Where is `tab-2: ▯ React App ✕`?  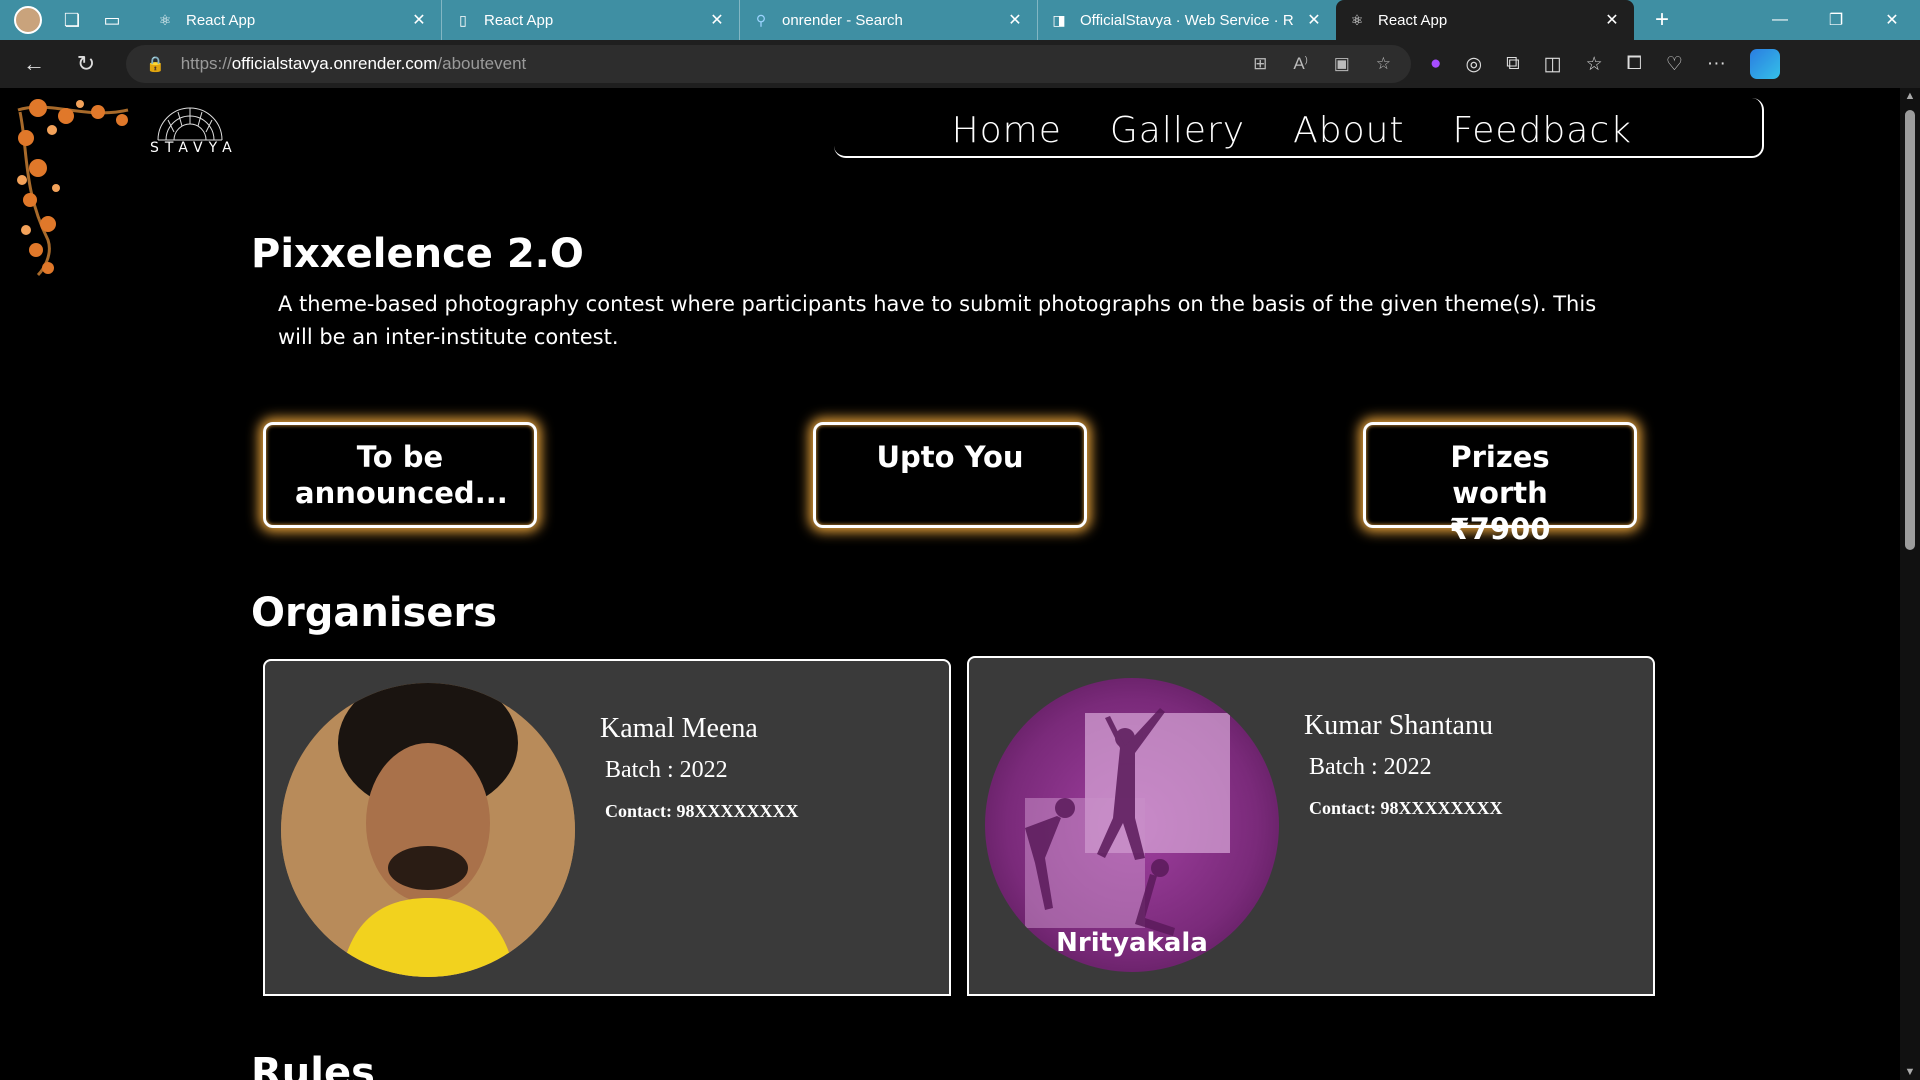 tab-2: ▯ React App ✕ is located at coordinates (591, 20).